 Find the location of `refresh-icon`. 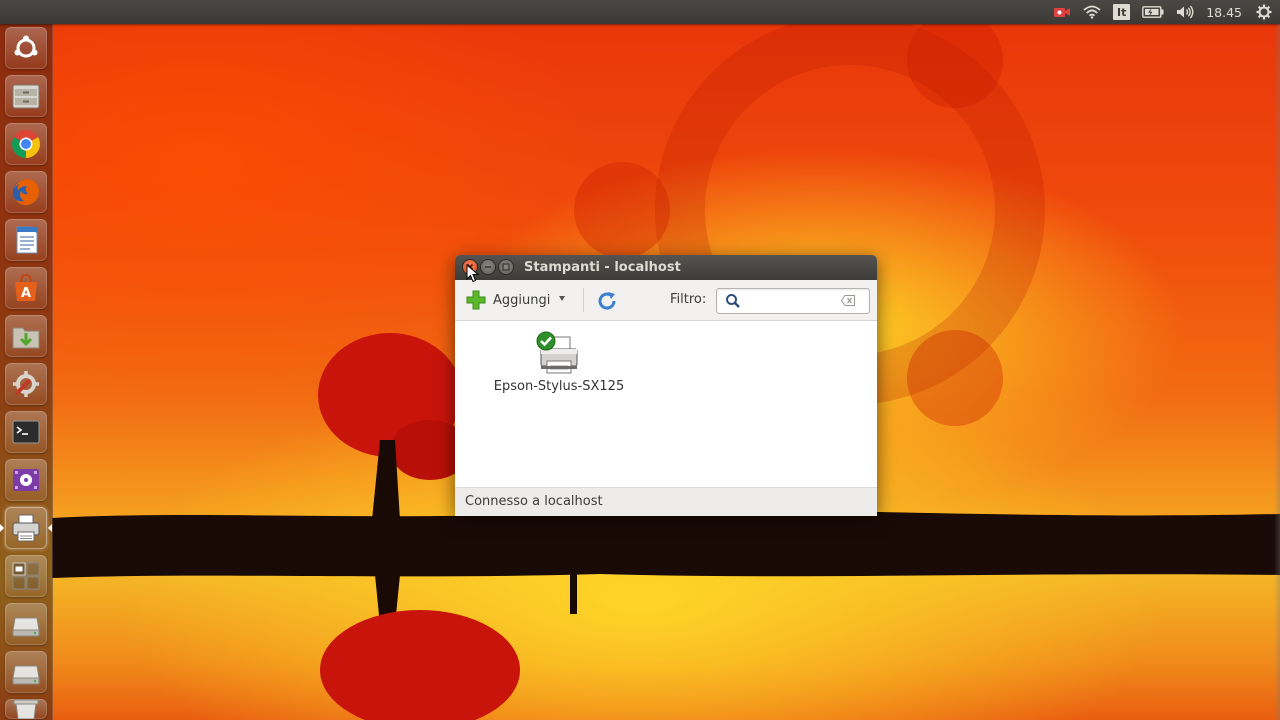

refresh-icon is located at coordinates (607, 301).